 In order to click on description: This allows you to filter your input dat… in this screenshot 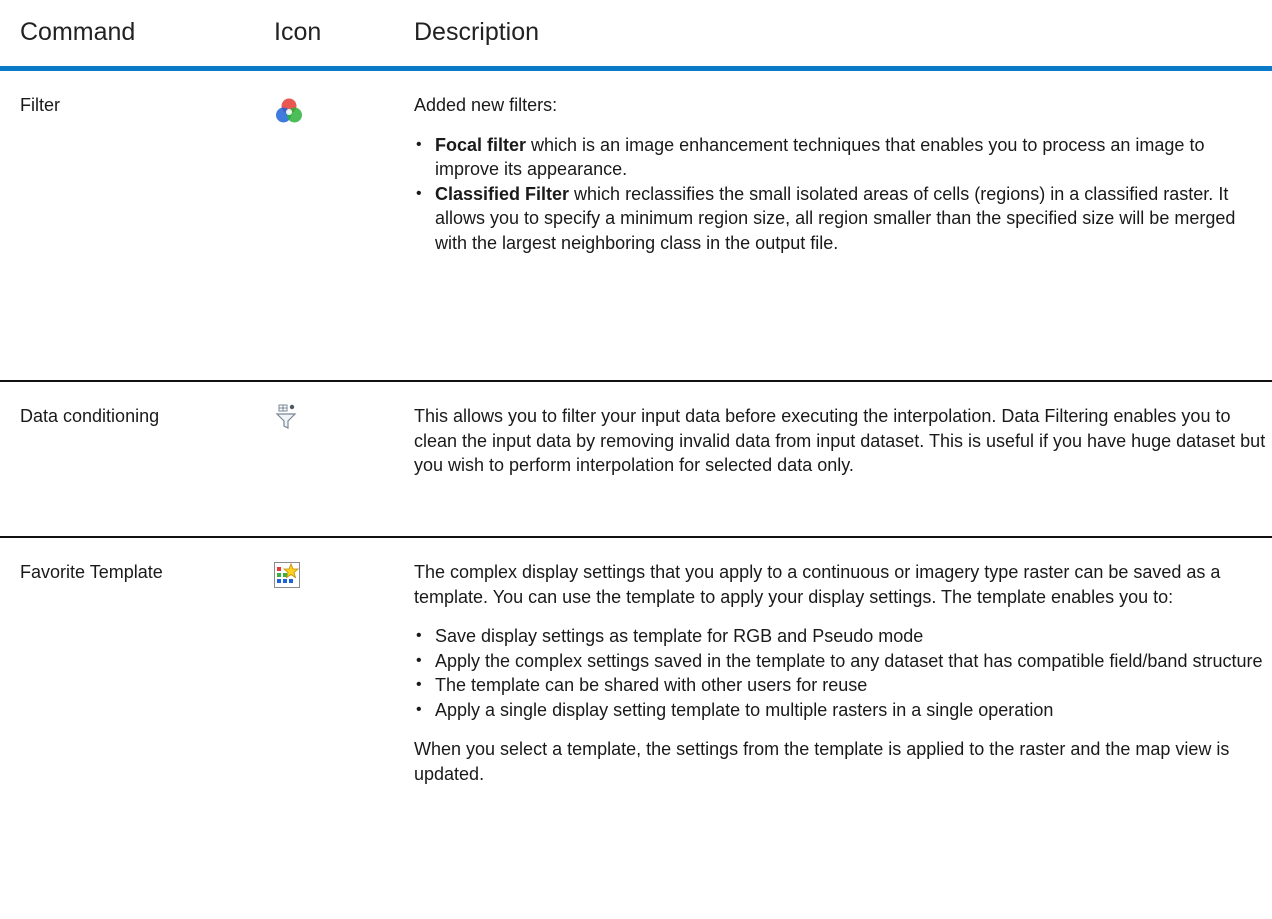, I will do `click(840, 430)`.